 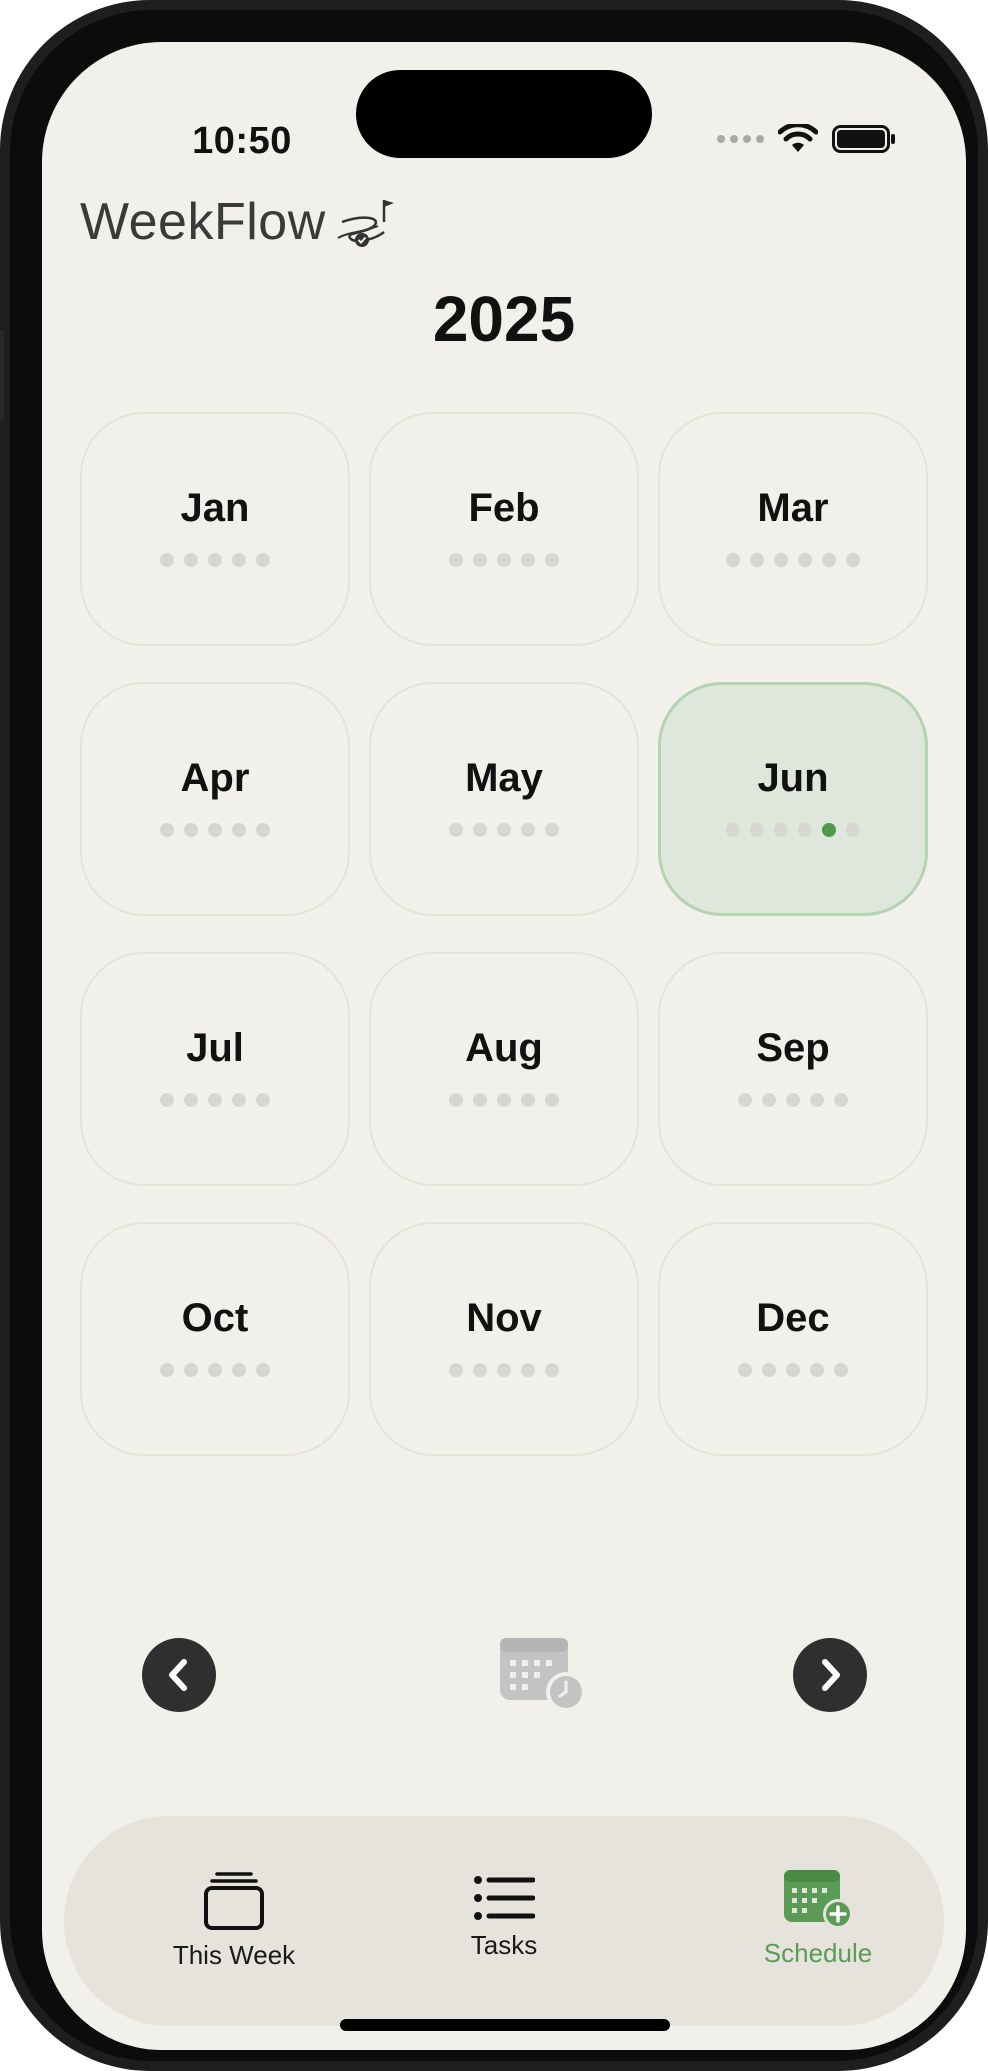 I want to click on month-label: Dec, so click(x=793, y=1317).